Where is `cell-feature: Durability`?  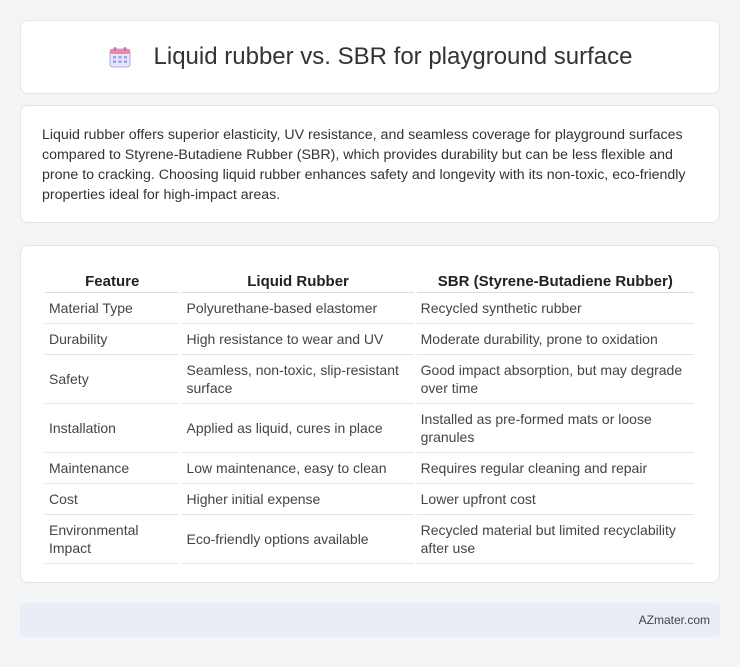
cell-feature: Durability is located at coordinates (112, 339).